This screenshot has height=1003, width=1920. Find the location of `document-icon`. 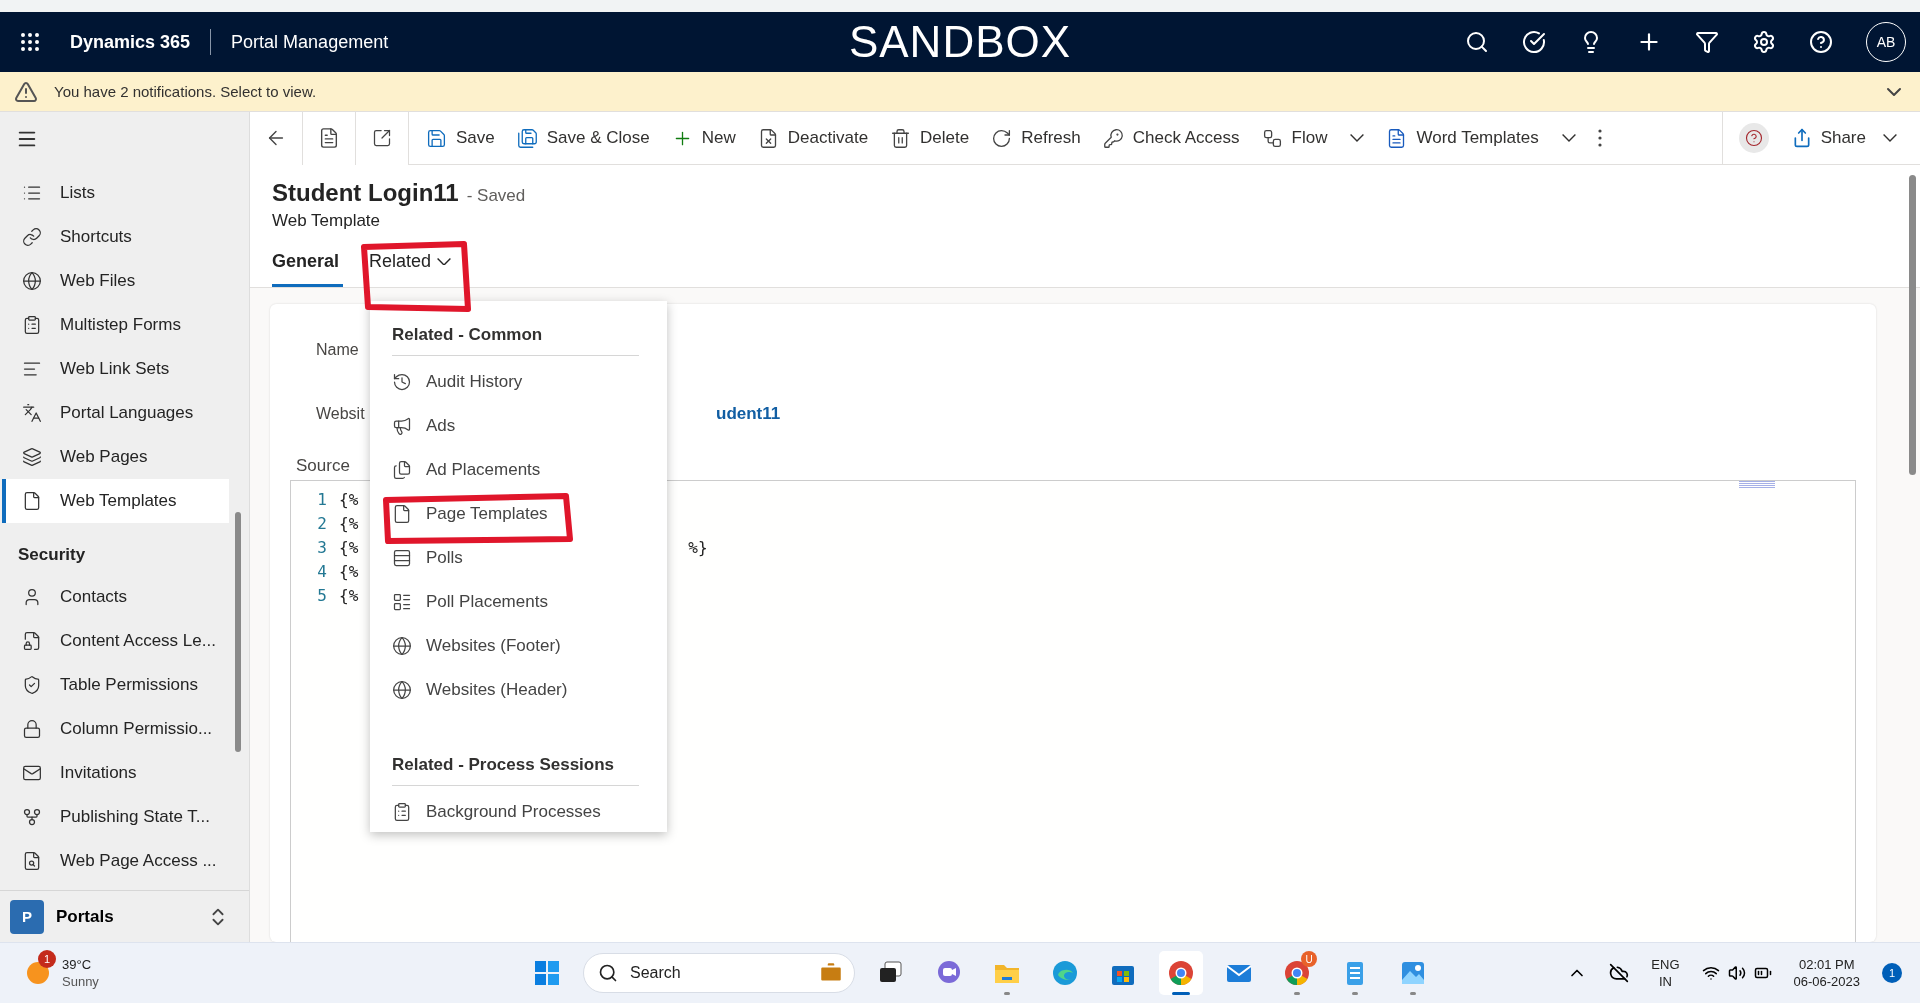

document-icon is located at coordinates (329, 138).